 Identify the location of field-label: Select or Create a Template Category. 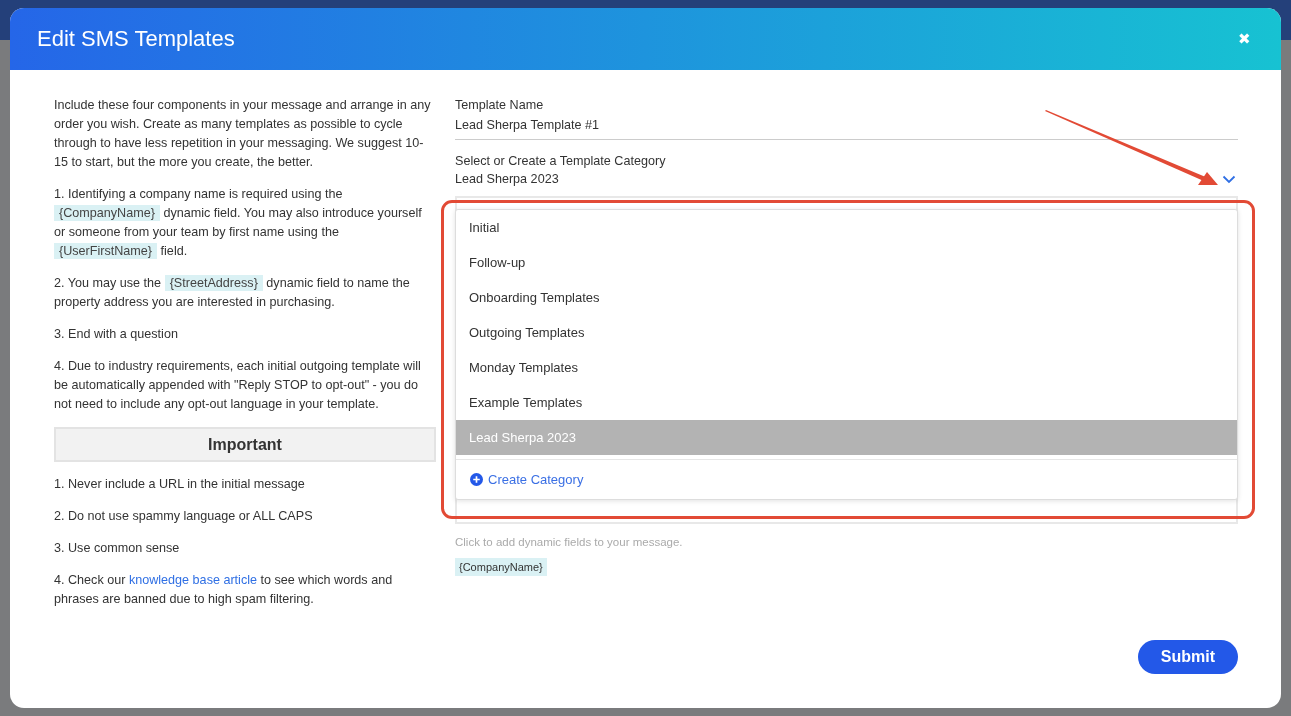
(561, 161).